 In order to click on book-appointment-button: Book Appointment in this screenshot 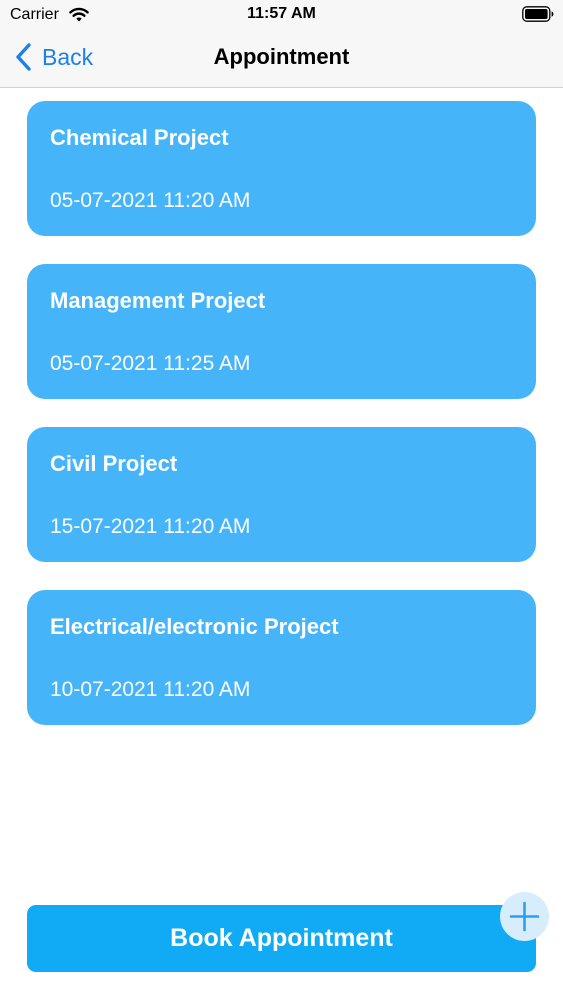, I will do `click(281, 938)`.